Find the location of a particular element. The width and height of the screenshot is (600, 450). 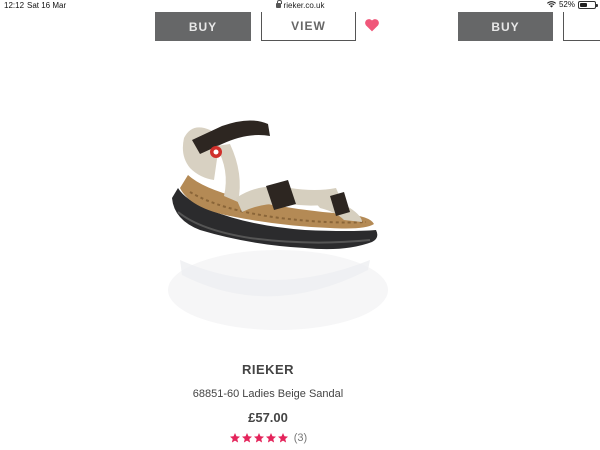

review-count: (3) is located at coordinates (300, 438).